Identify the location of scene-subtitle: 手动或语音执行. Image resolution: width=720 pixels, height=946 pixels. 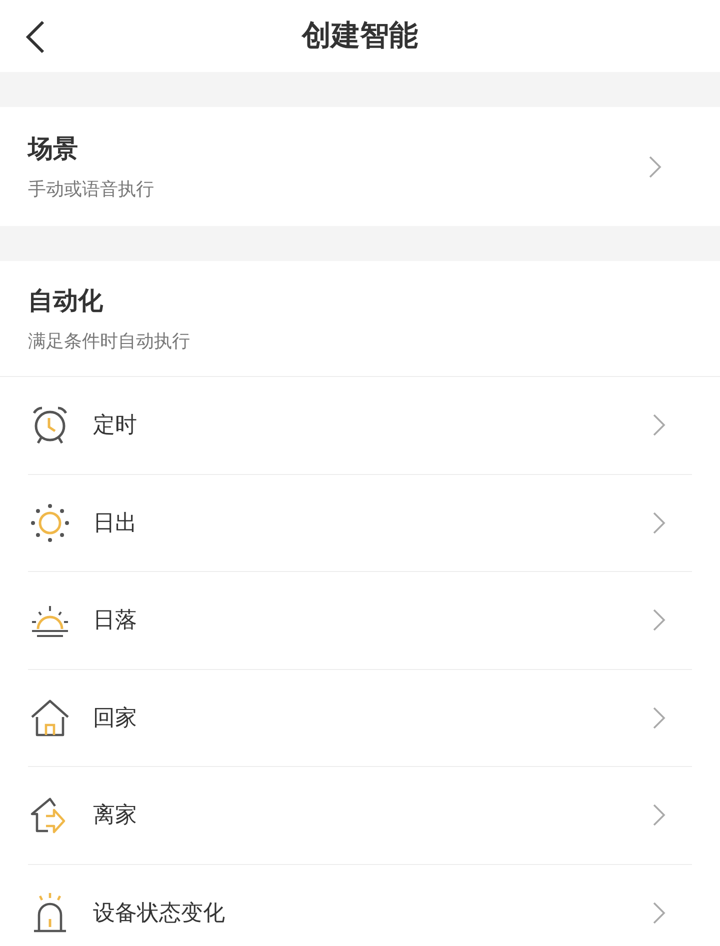
(91, 189).